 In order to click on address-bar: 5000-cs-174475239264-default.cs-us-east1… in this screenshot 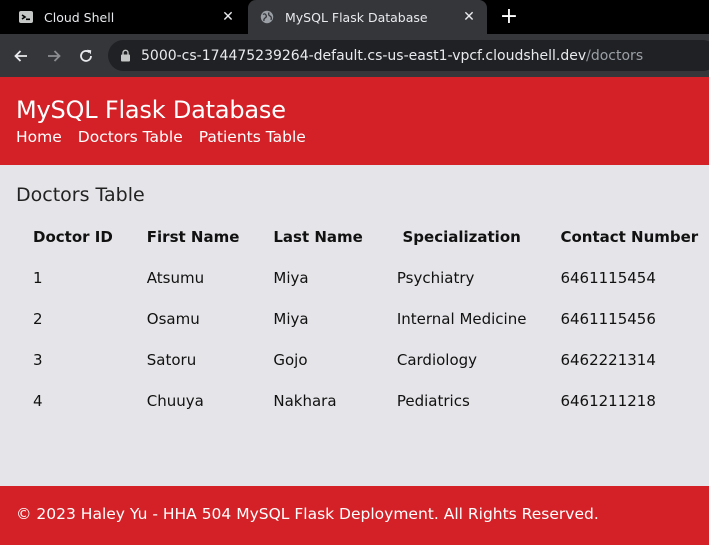, I will do `click(408, 55)`.